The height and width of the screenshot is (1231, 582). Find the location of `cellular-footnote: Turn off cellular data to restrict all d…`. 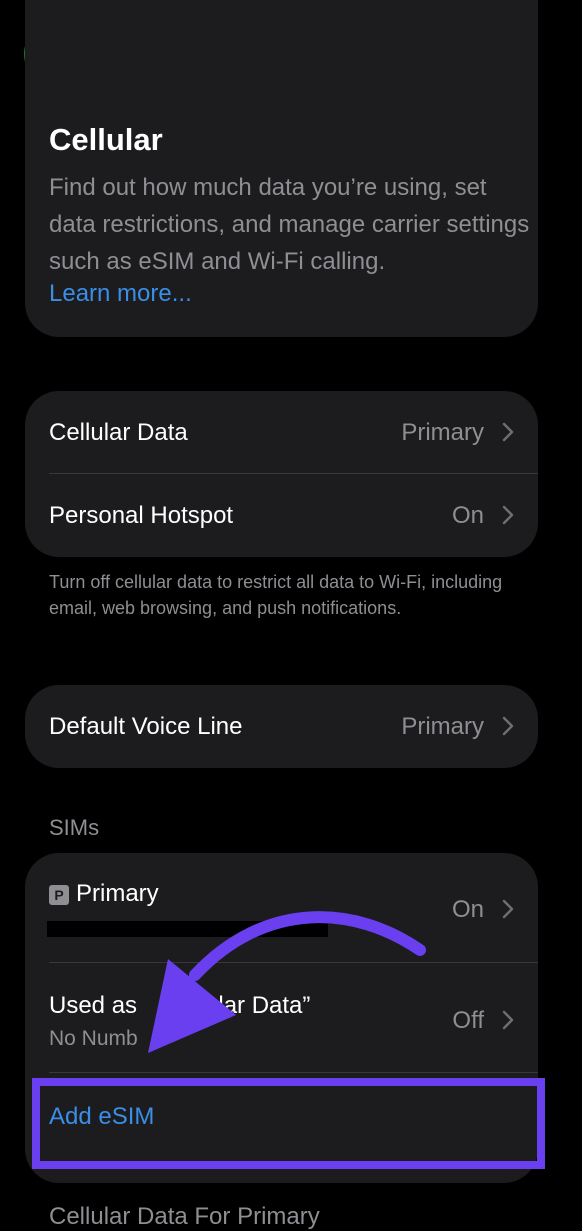

cellular-footnote: Turn off cellular data to restrict all d… is located at coordinates (276, 595).